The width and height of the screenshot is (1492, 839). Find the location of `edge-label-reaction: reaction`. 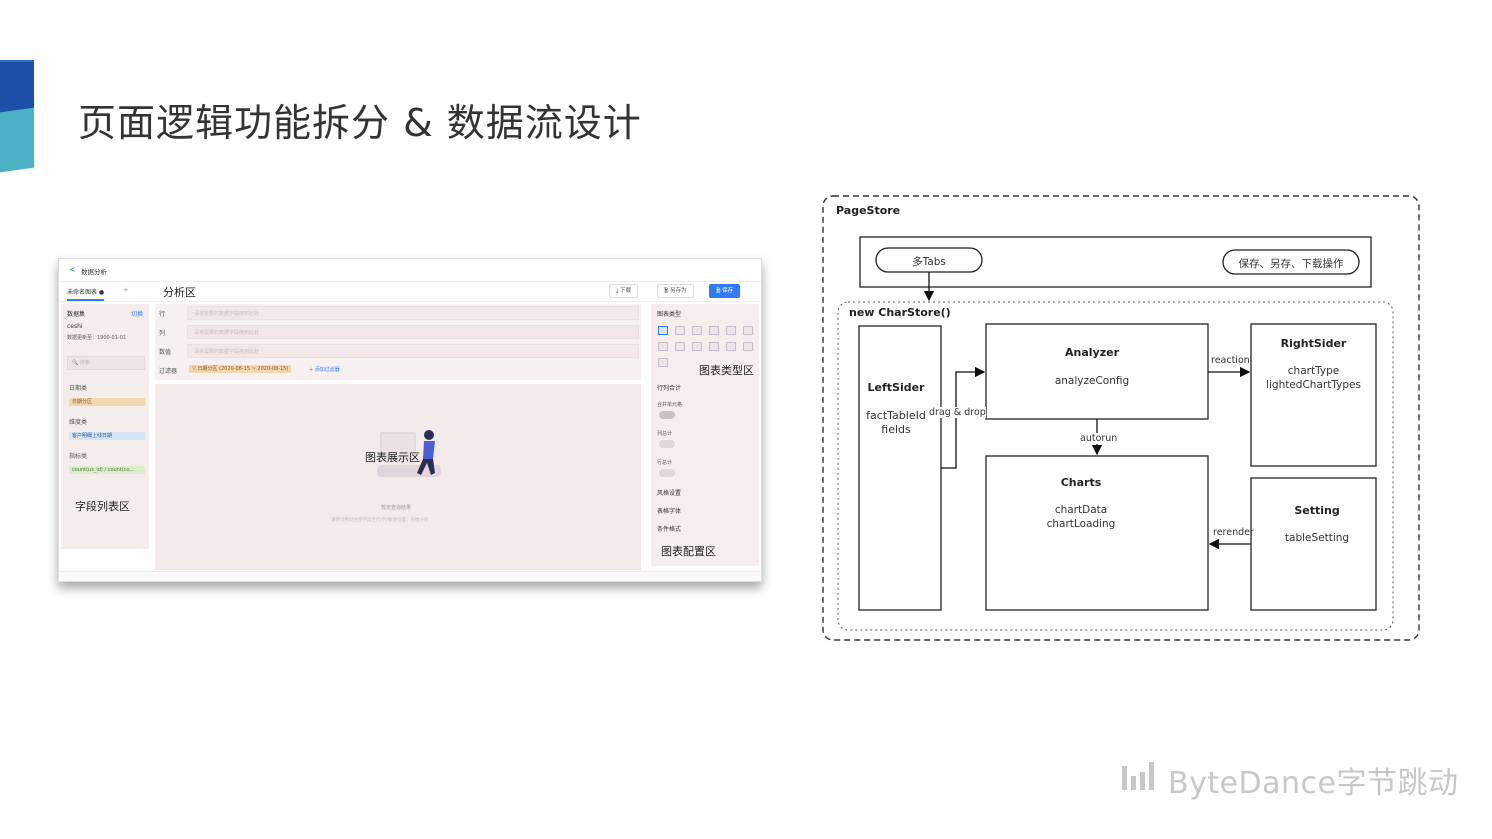

edge-label-reaction: reaction is located at coordinates (1230, 360).